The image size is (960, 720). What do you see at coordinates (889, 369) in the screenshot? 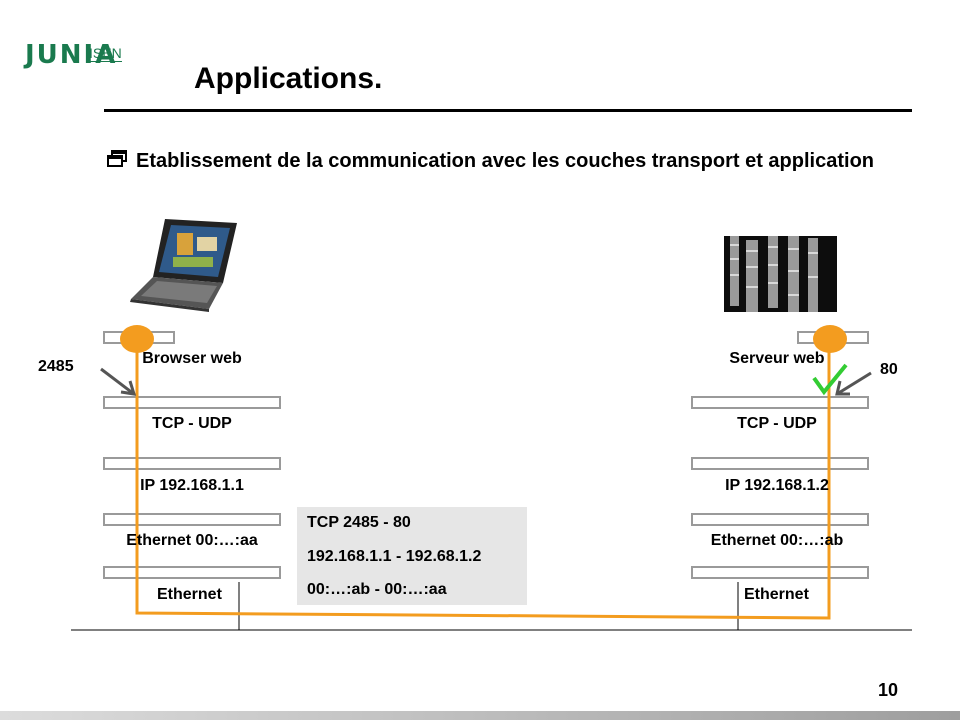
I see `server-port-label: 80` at bounding box center [889, 369].